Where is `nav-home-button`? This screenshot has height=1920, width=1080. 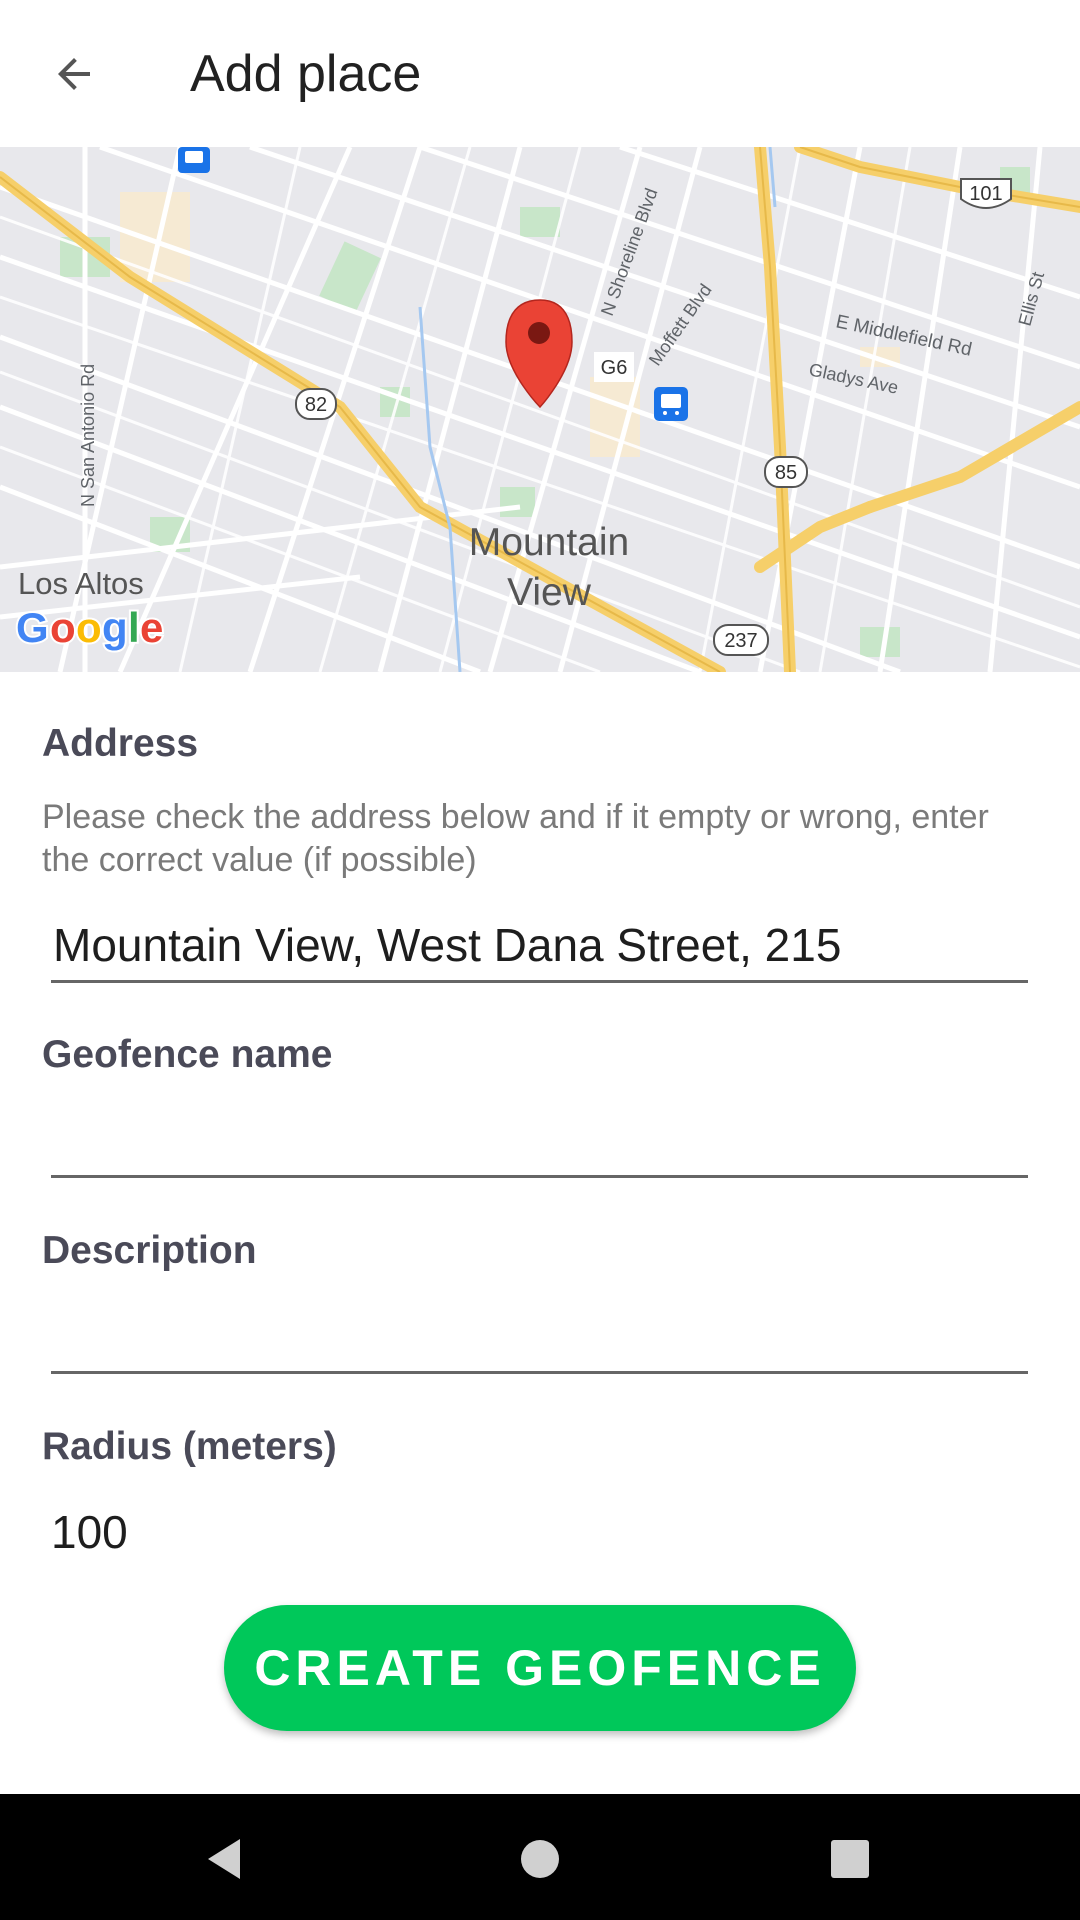 nav-home-button is located at coordinates (540, 1859).